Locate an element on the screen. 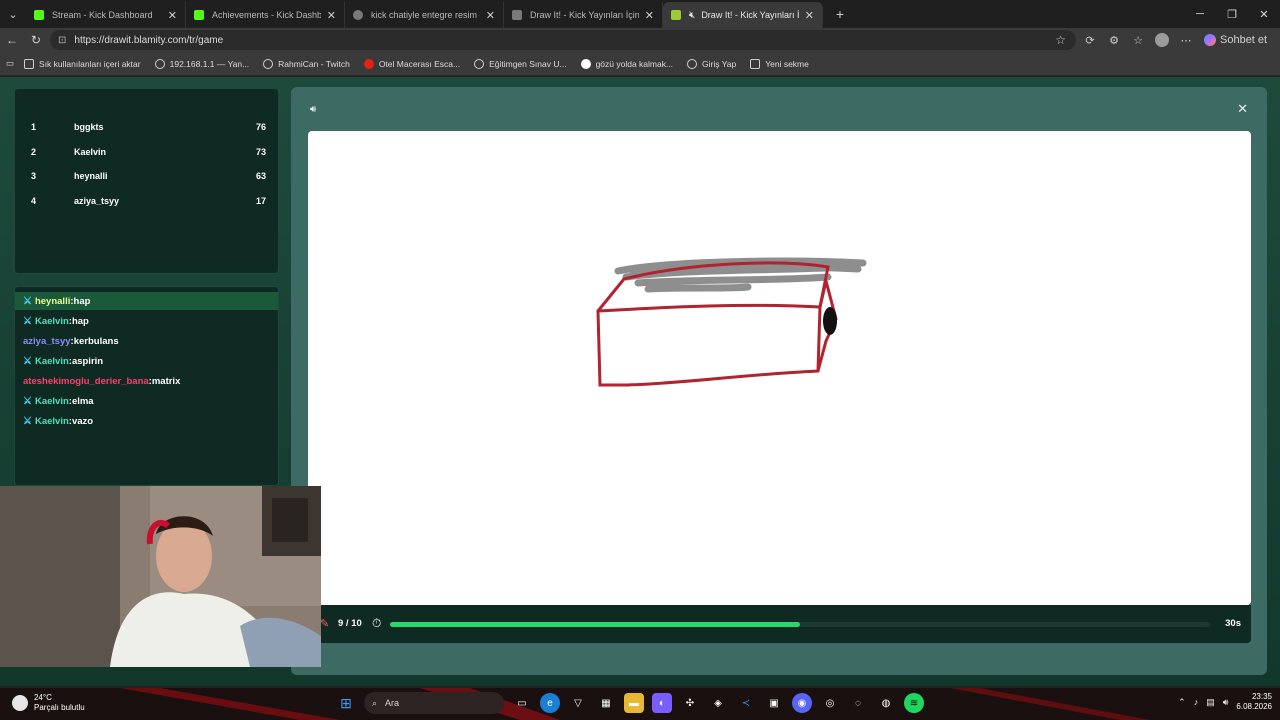 This screenshot has height=720, width=1280. timer-icon: ⏱︎ is located at coordinates (377, 623).